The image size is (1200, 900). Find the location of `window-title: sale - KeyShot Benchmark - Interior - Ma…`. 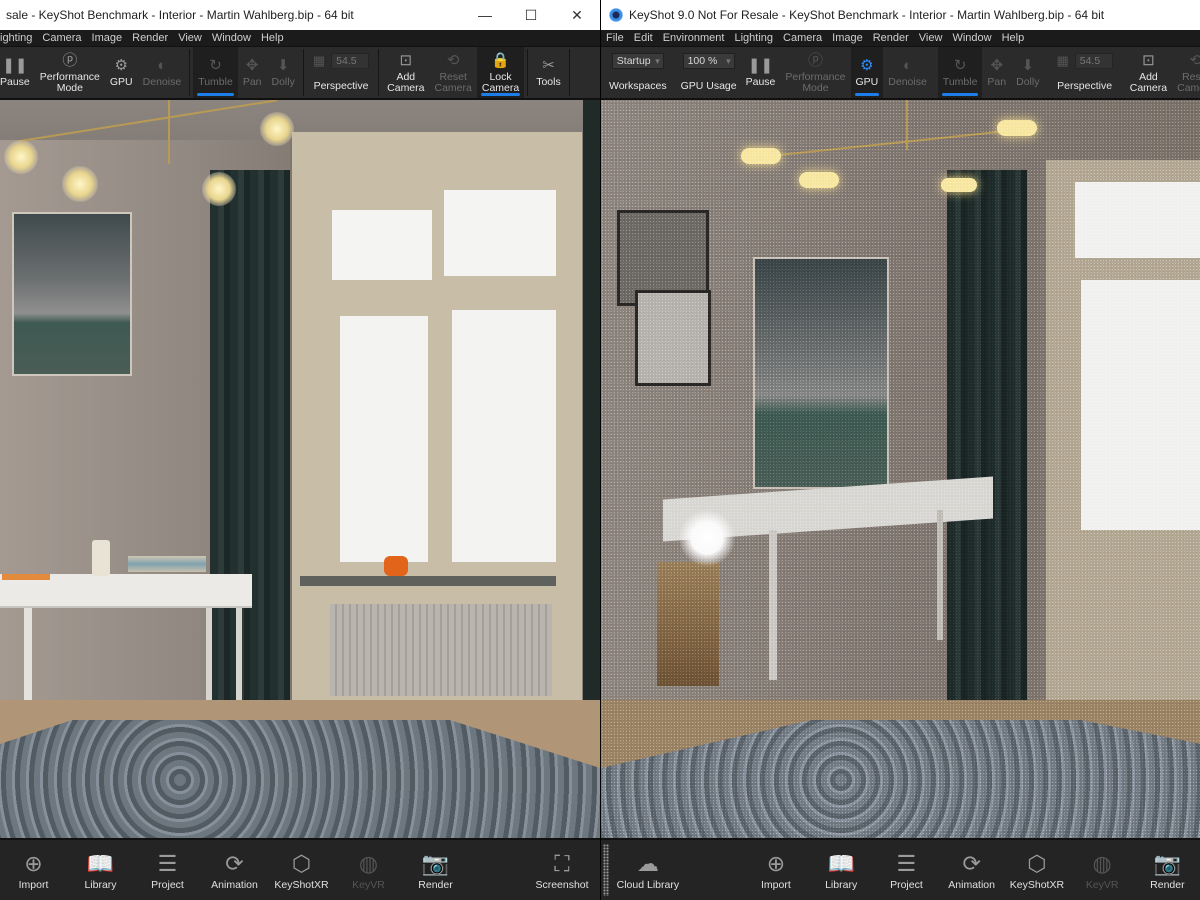

window-title: sale - KeyShot Benchmark - Interior - Ma… is located at coordinates (180, 15).